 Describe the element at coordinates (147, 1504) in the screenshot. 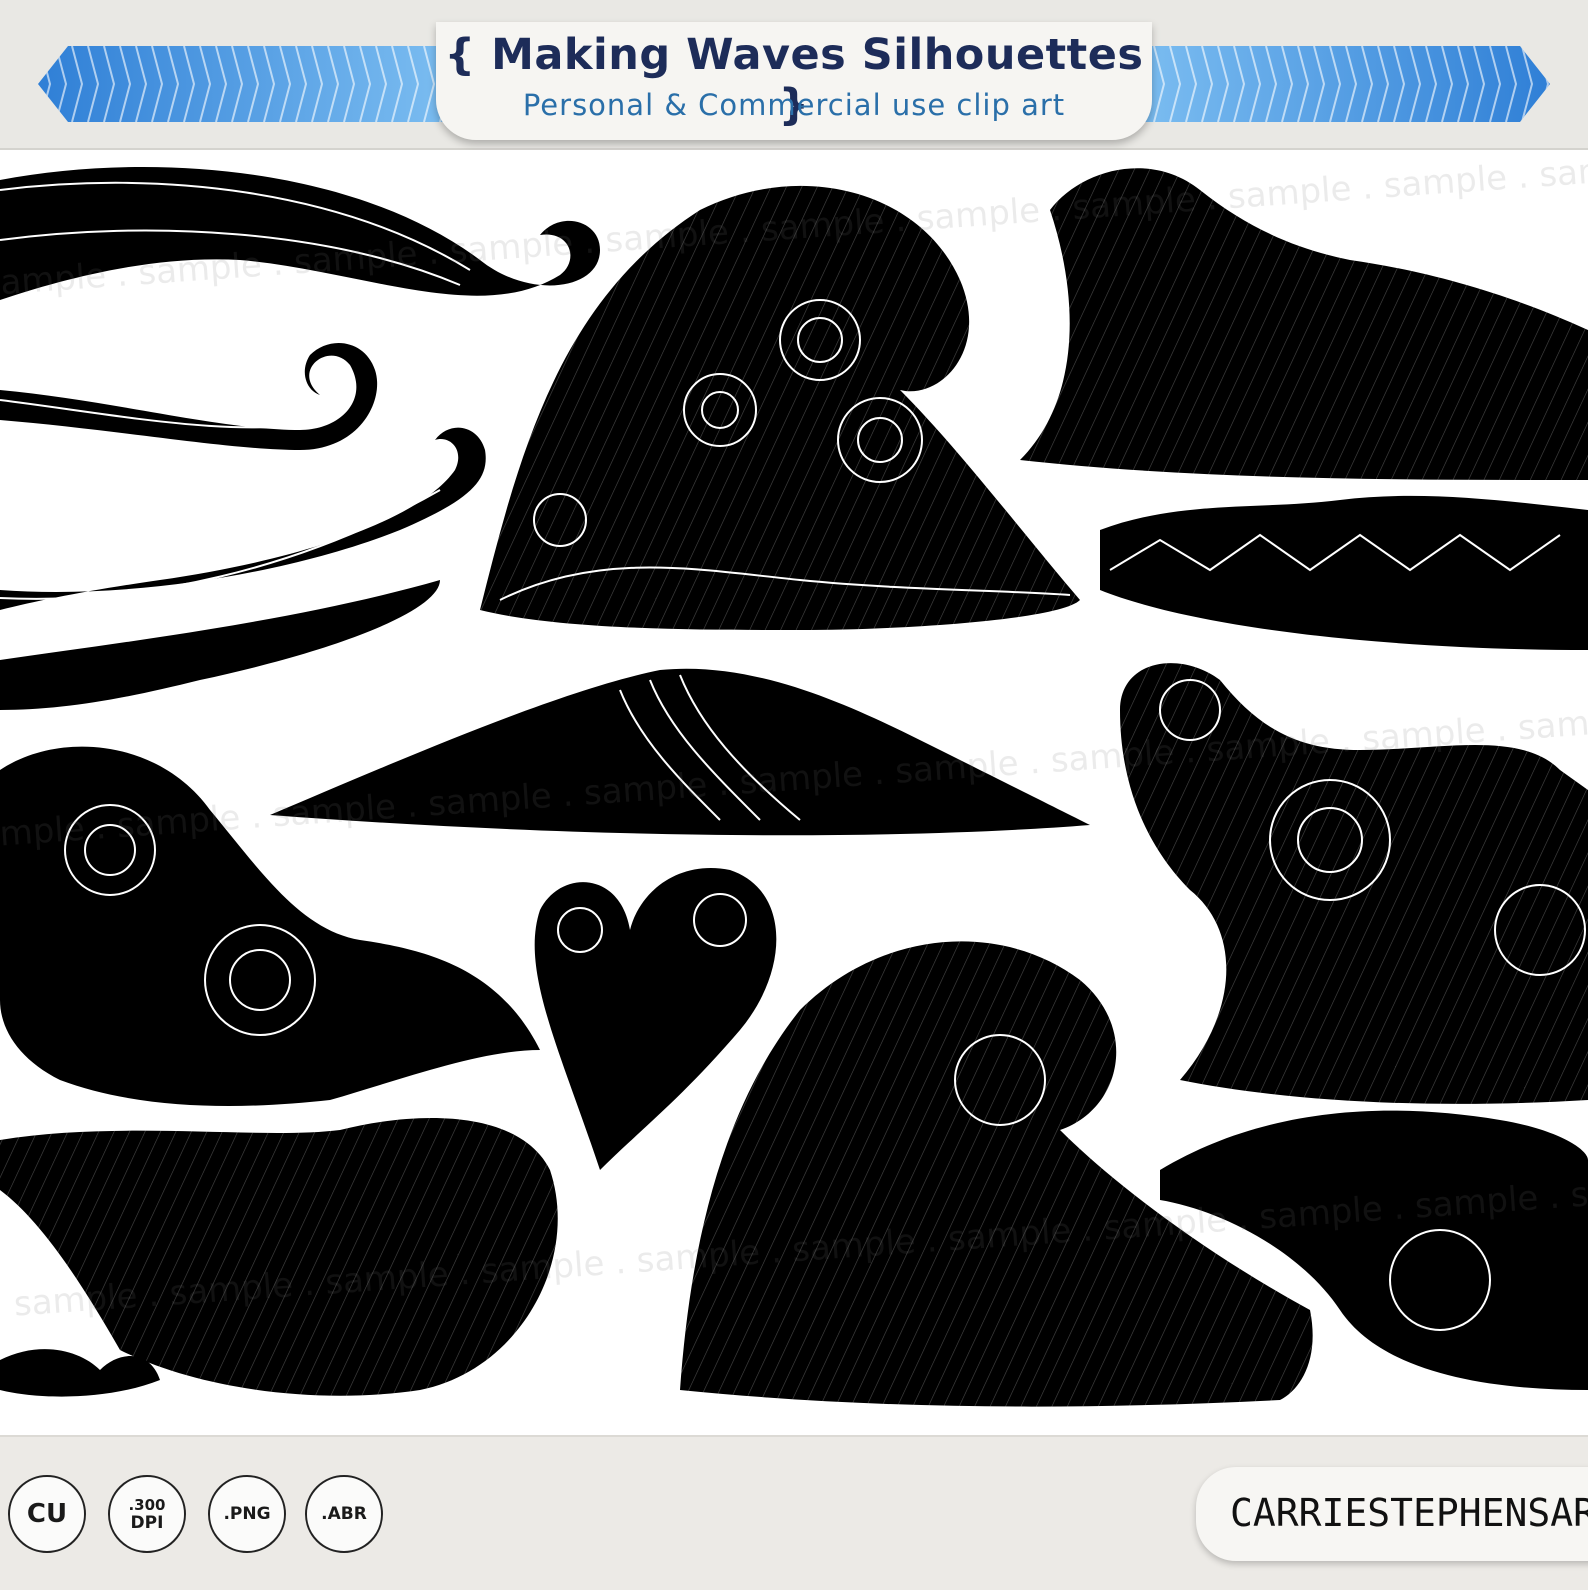

I see `badge-label: .300` at that location.